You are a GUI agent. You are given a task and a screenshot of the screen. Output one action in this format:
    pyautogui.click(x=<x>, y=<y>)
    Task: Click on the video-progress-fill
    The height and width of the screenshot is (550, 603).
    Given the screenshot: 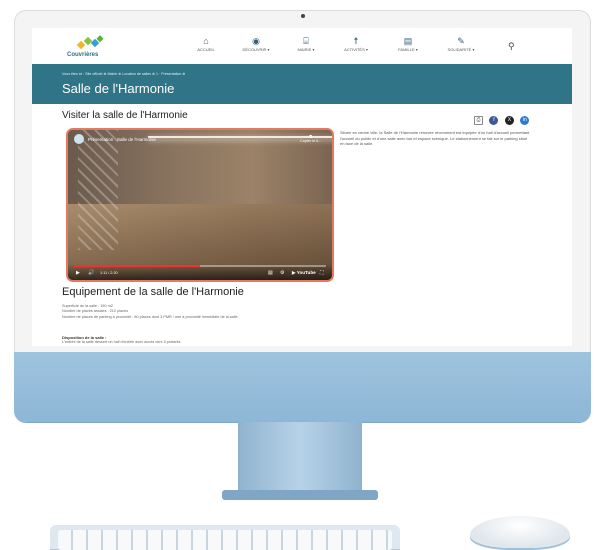 What is the action you would take?
    pyautogui.click(x=137, y=266)
    